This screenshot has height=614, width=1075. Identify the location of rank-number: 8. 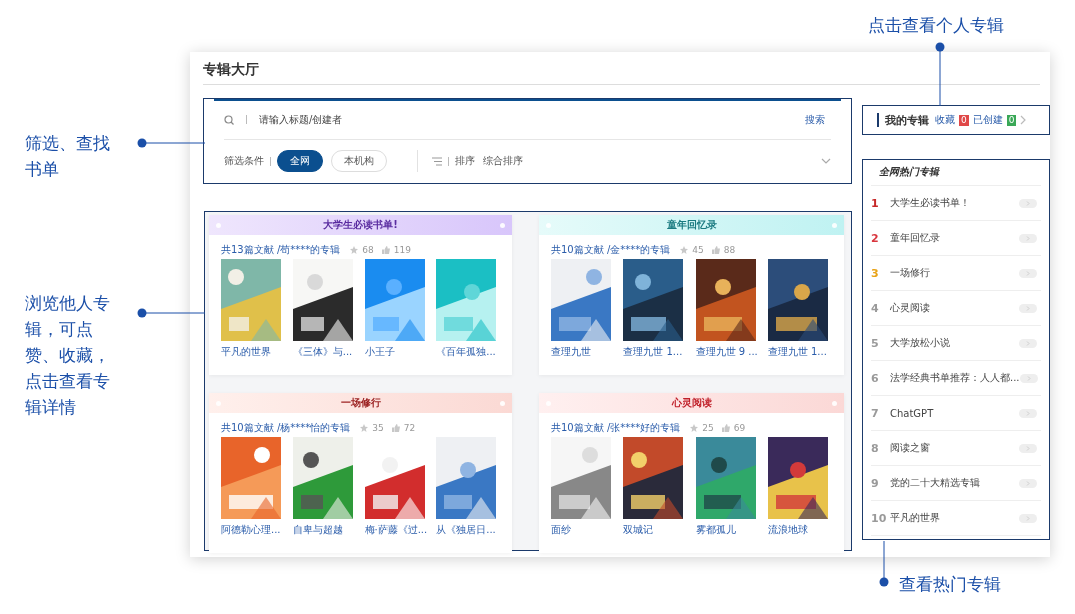
(875, 448).